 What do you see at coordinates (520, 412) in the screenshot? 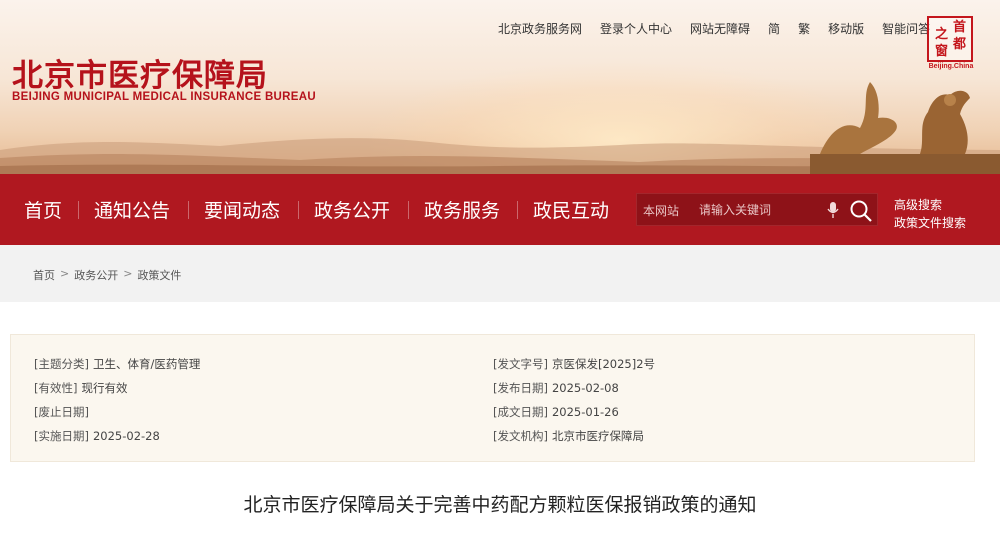
I see `meta-label: [成文日期]` at bounding box center [520, 412].